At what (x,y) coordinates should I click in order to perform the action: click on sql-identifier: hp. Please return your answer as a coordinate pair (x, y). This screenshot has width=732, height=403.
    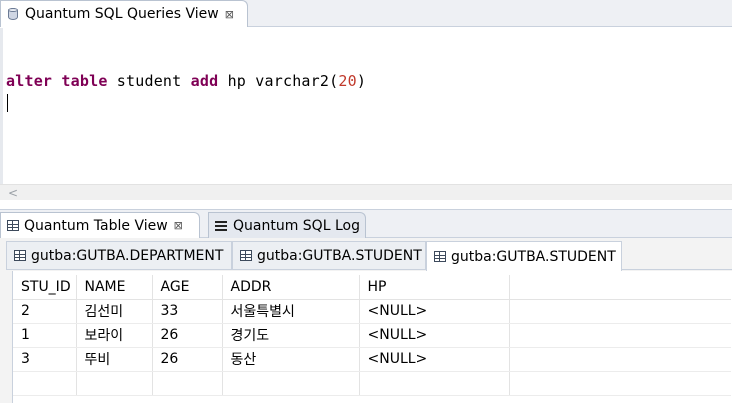
    Looking at the image, I should click on (237, 81).